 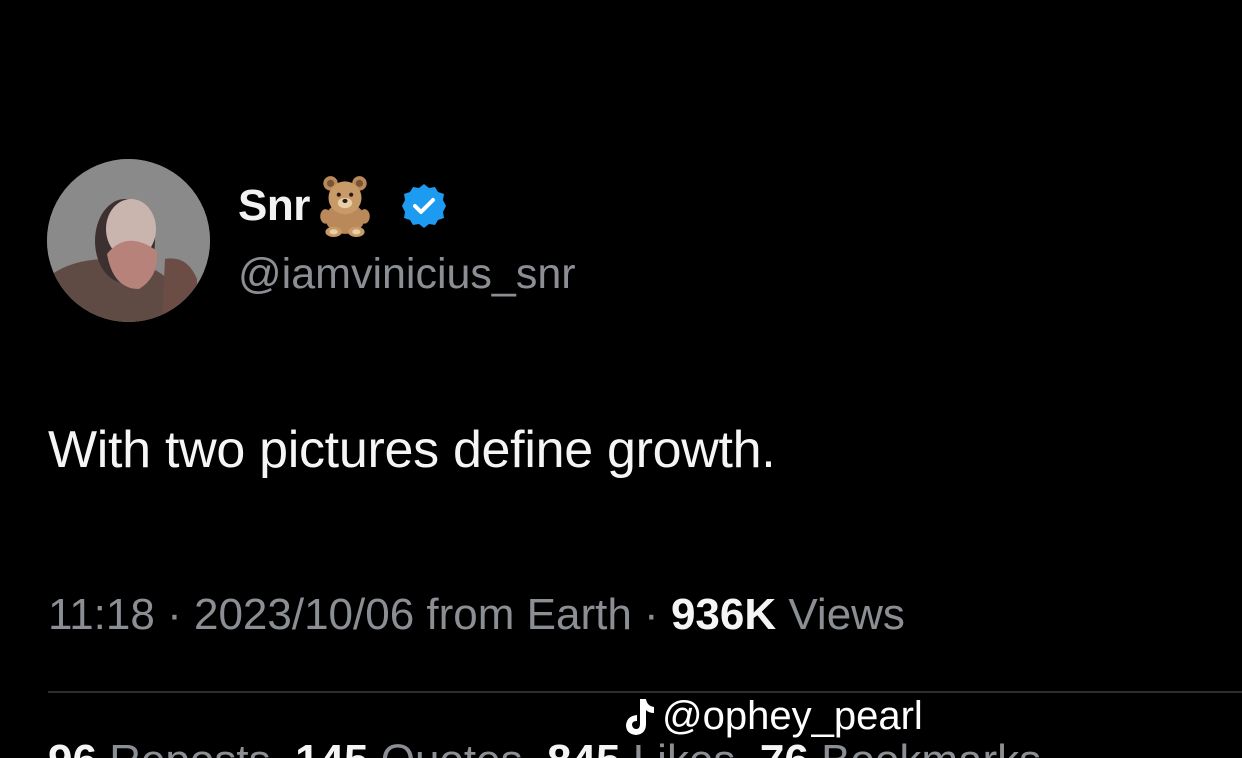 What do you see at coordinates (684, 747) in the screenshot?
I see `likes-label: Likes` at bounding box center [684, 747].